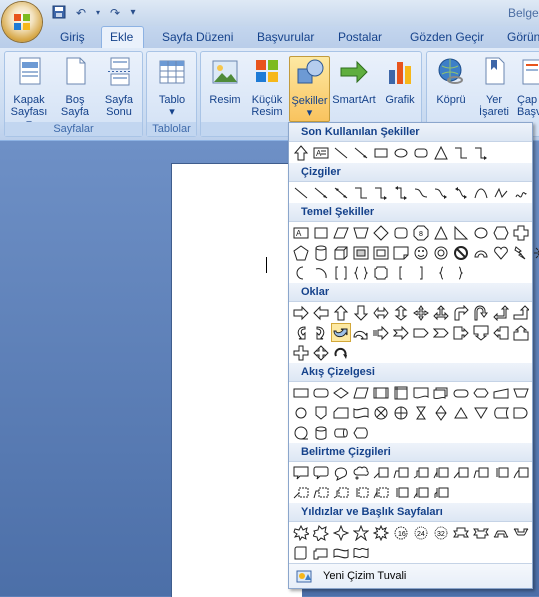  What do you see at coordinates (381, 332) in the screenshot?
I see `striped-right-arrow-icon` at bounding box center [381, 332].